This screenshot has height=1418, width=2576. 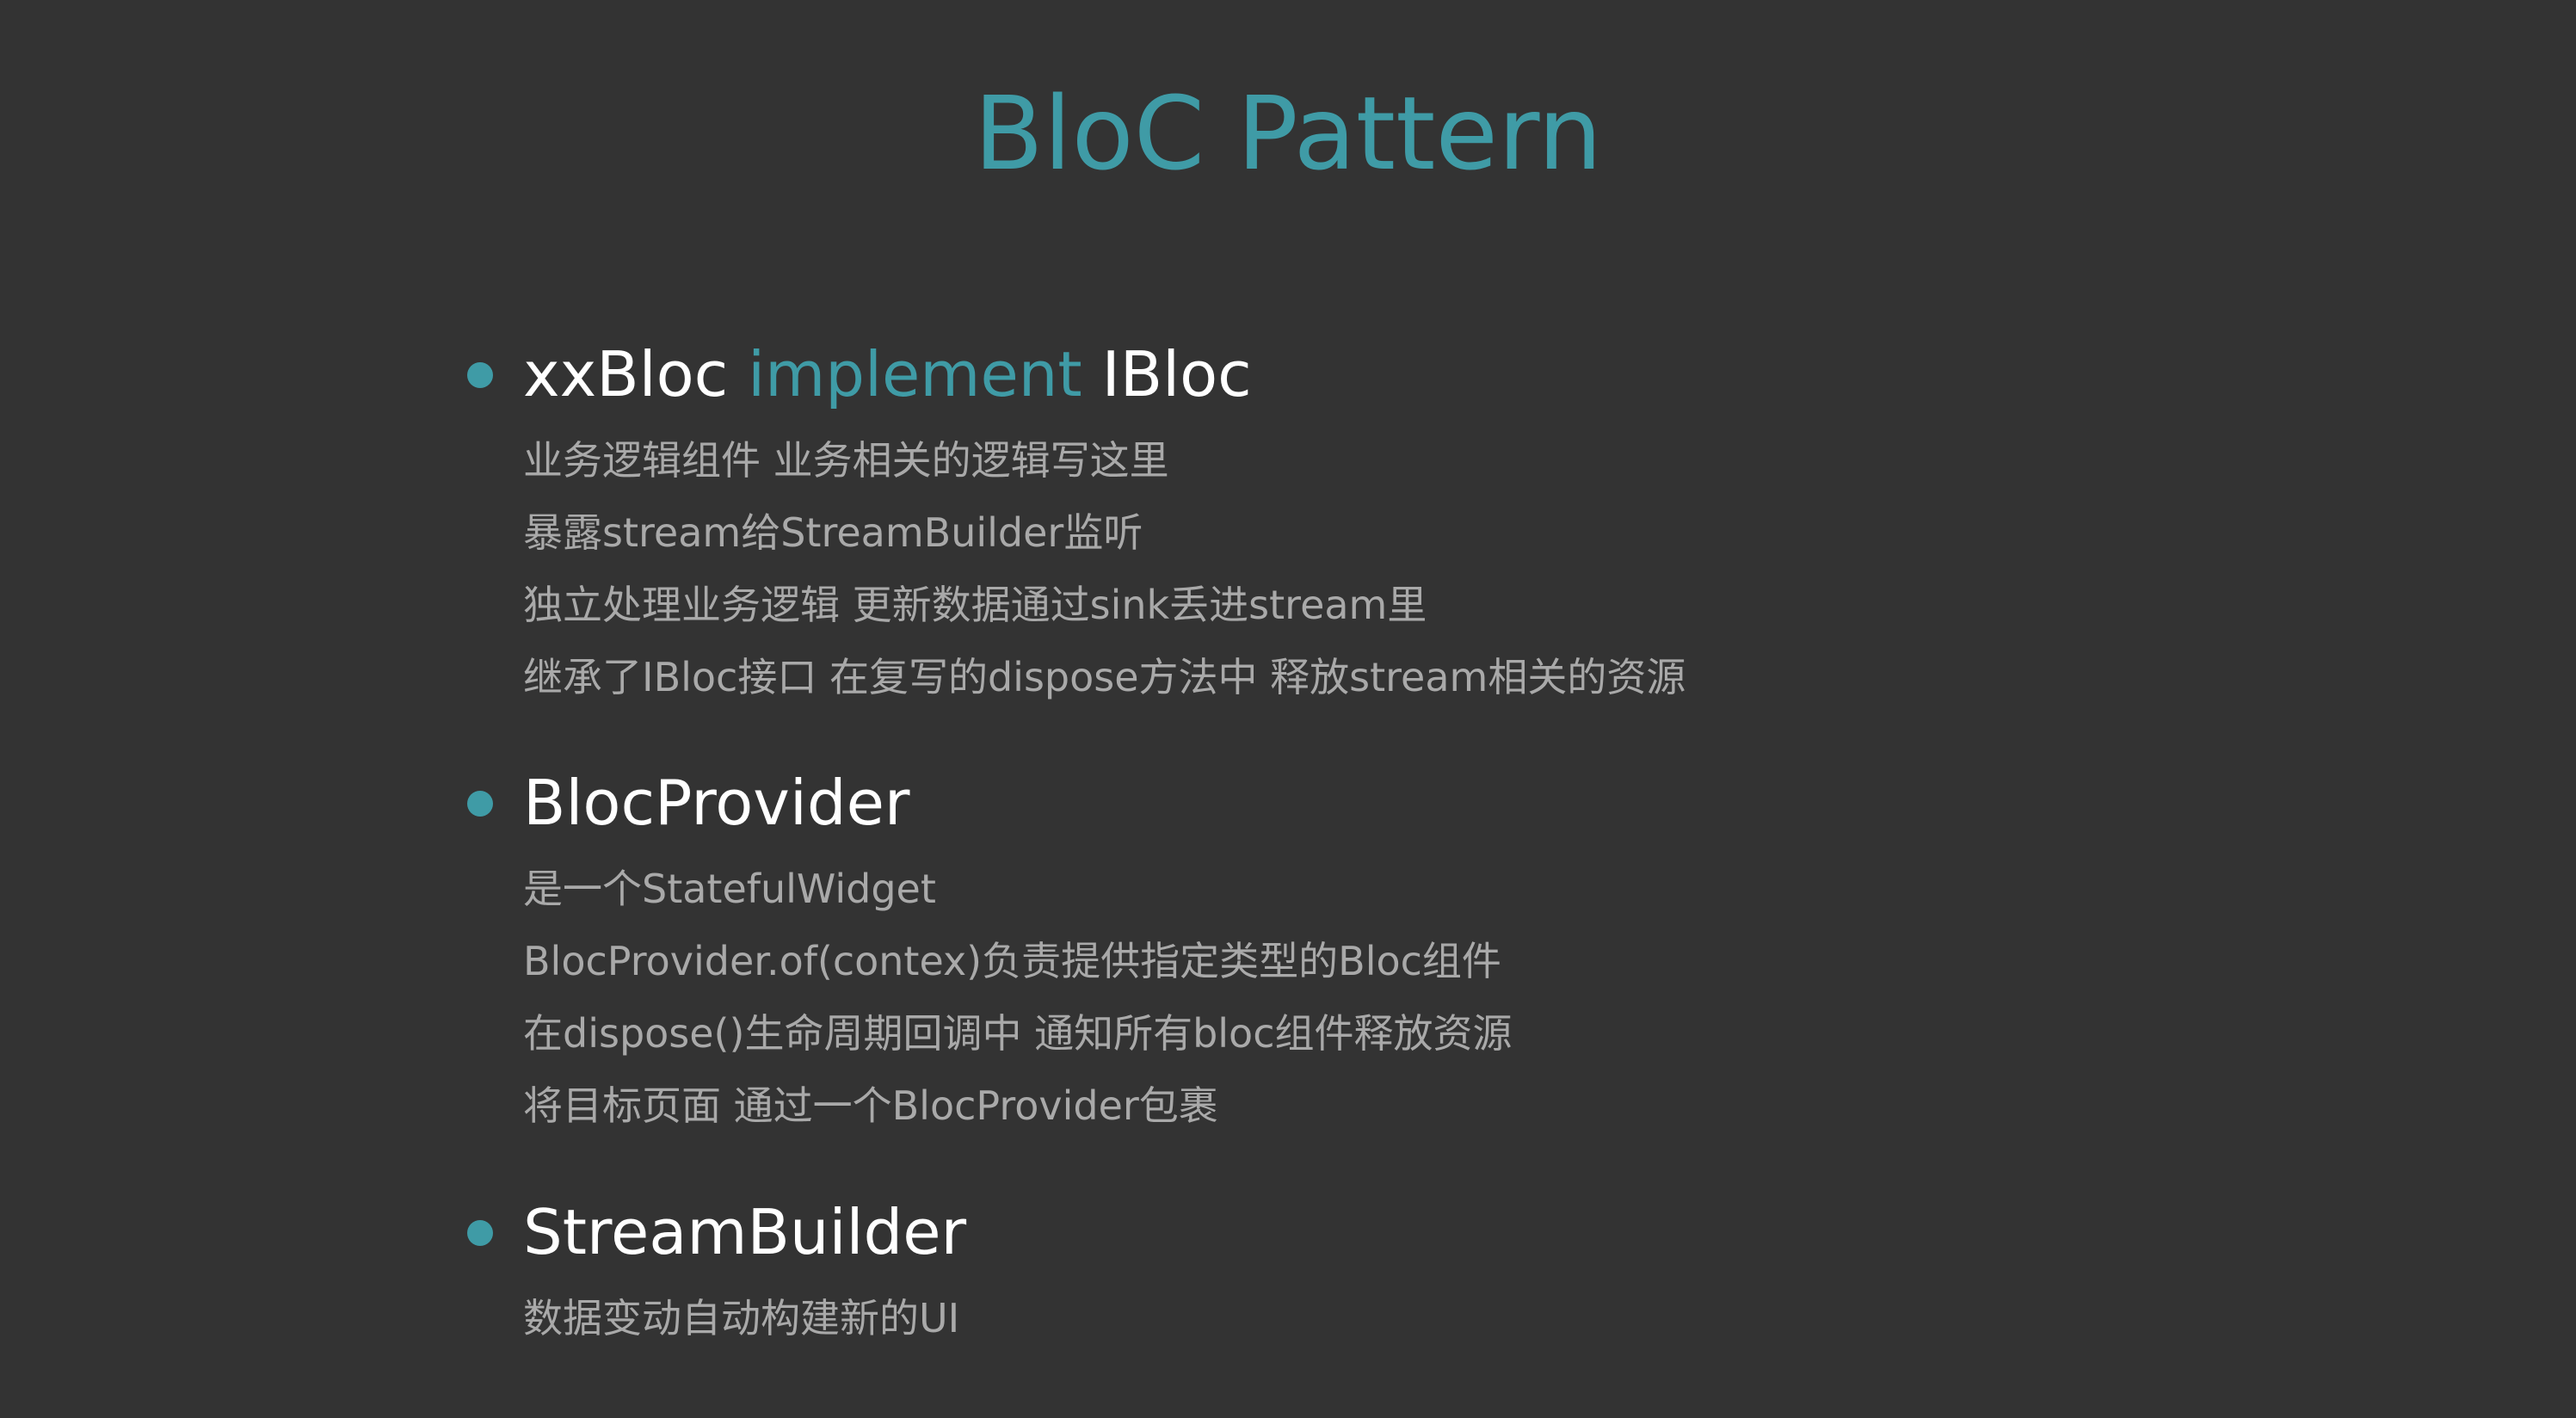 I want to click on list-item: 将目标页面 通过一个BlocProvider包裹, so click(x=870, y=1105).